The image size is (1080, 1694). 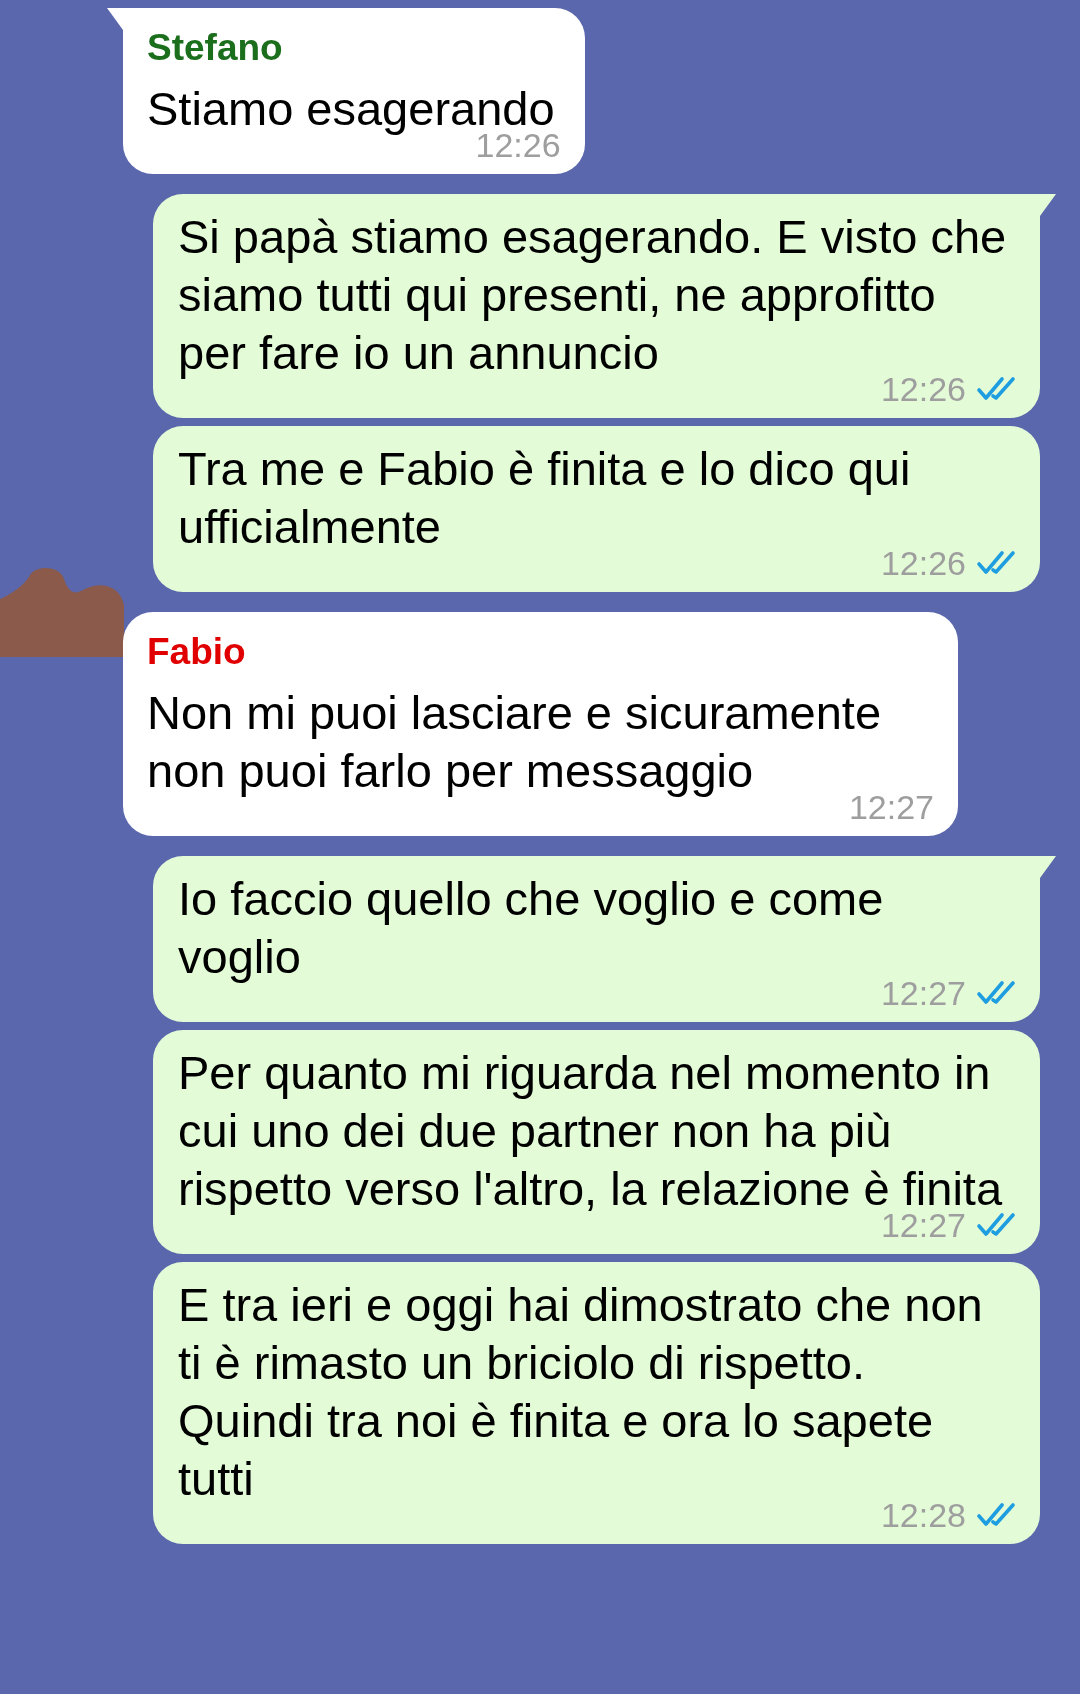 What do you see at coordinates (197, 652) in the screenshot?
I see `sender-name: Fabio` at bounding box center [197, 652].